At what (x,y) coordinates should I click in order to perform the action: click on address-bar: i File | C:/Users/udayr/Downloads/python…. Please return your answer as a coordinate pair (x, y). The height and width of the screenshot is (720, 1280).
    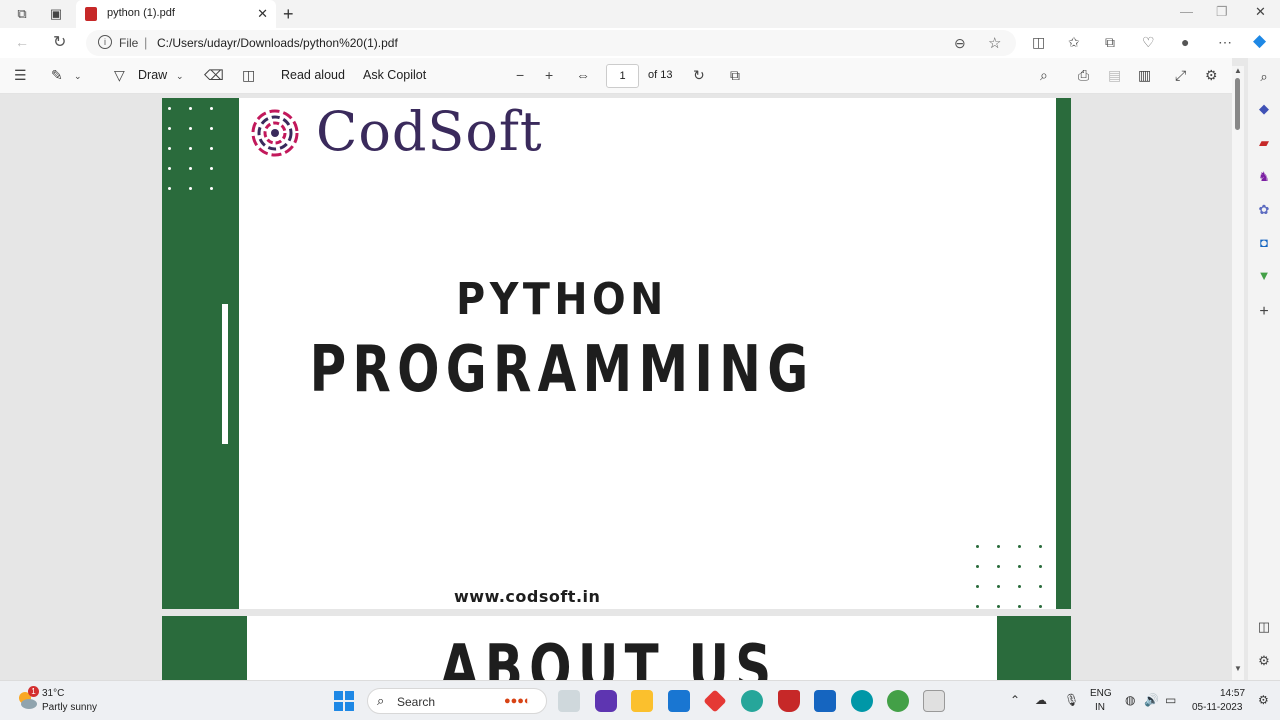
    Looking at the image, I should click on (551, 43).